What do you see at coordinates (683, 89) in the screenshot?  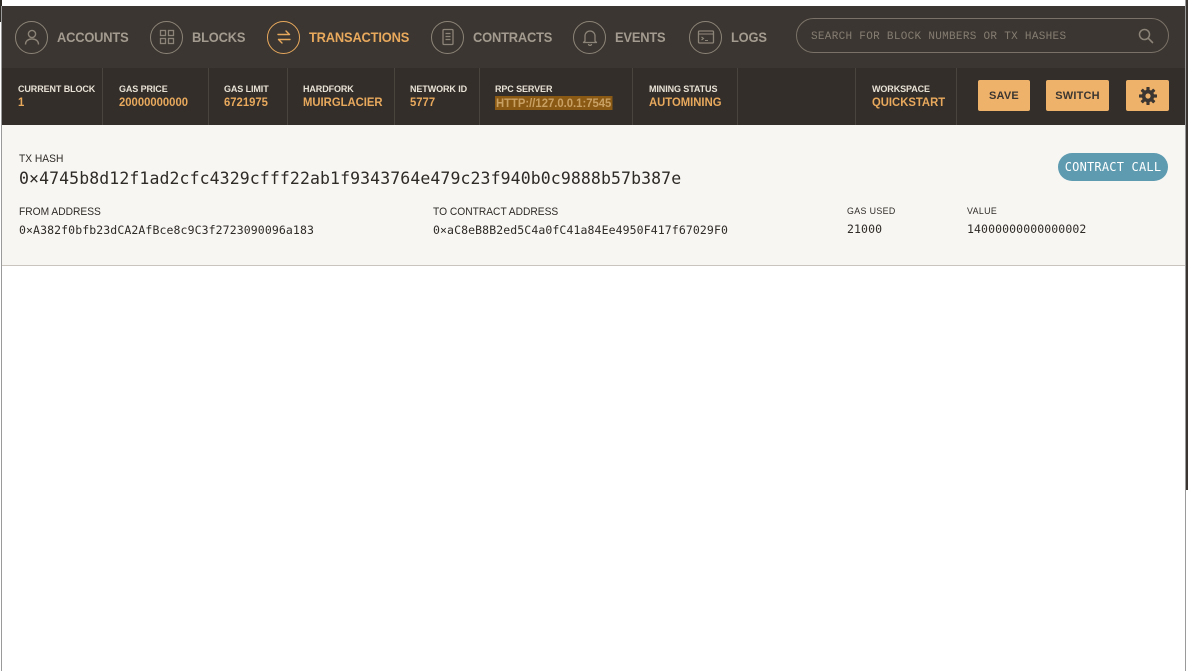 I see `mining-status-label: MINING STATUS` at bounding box center [683, 89].